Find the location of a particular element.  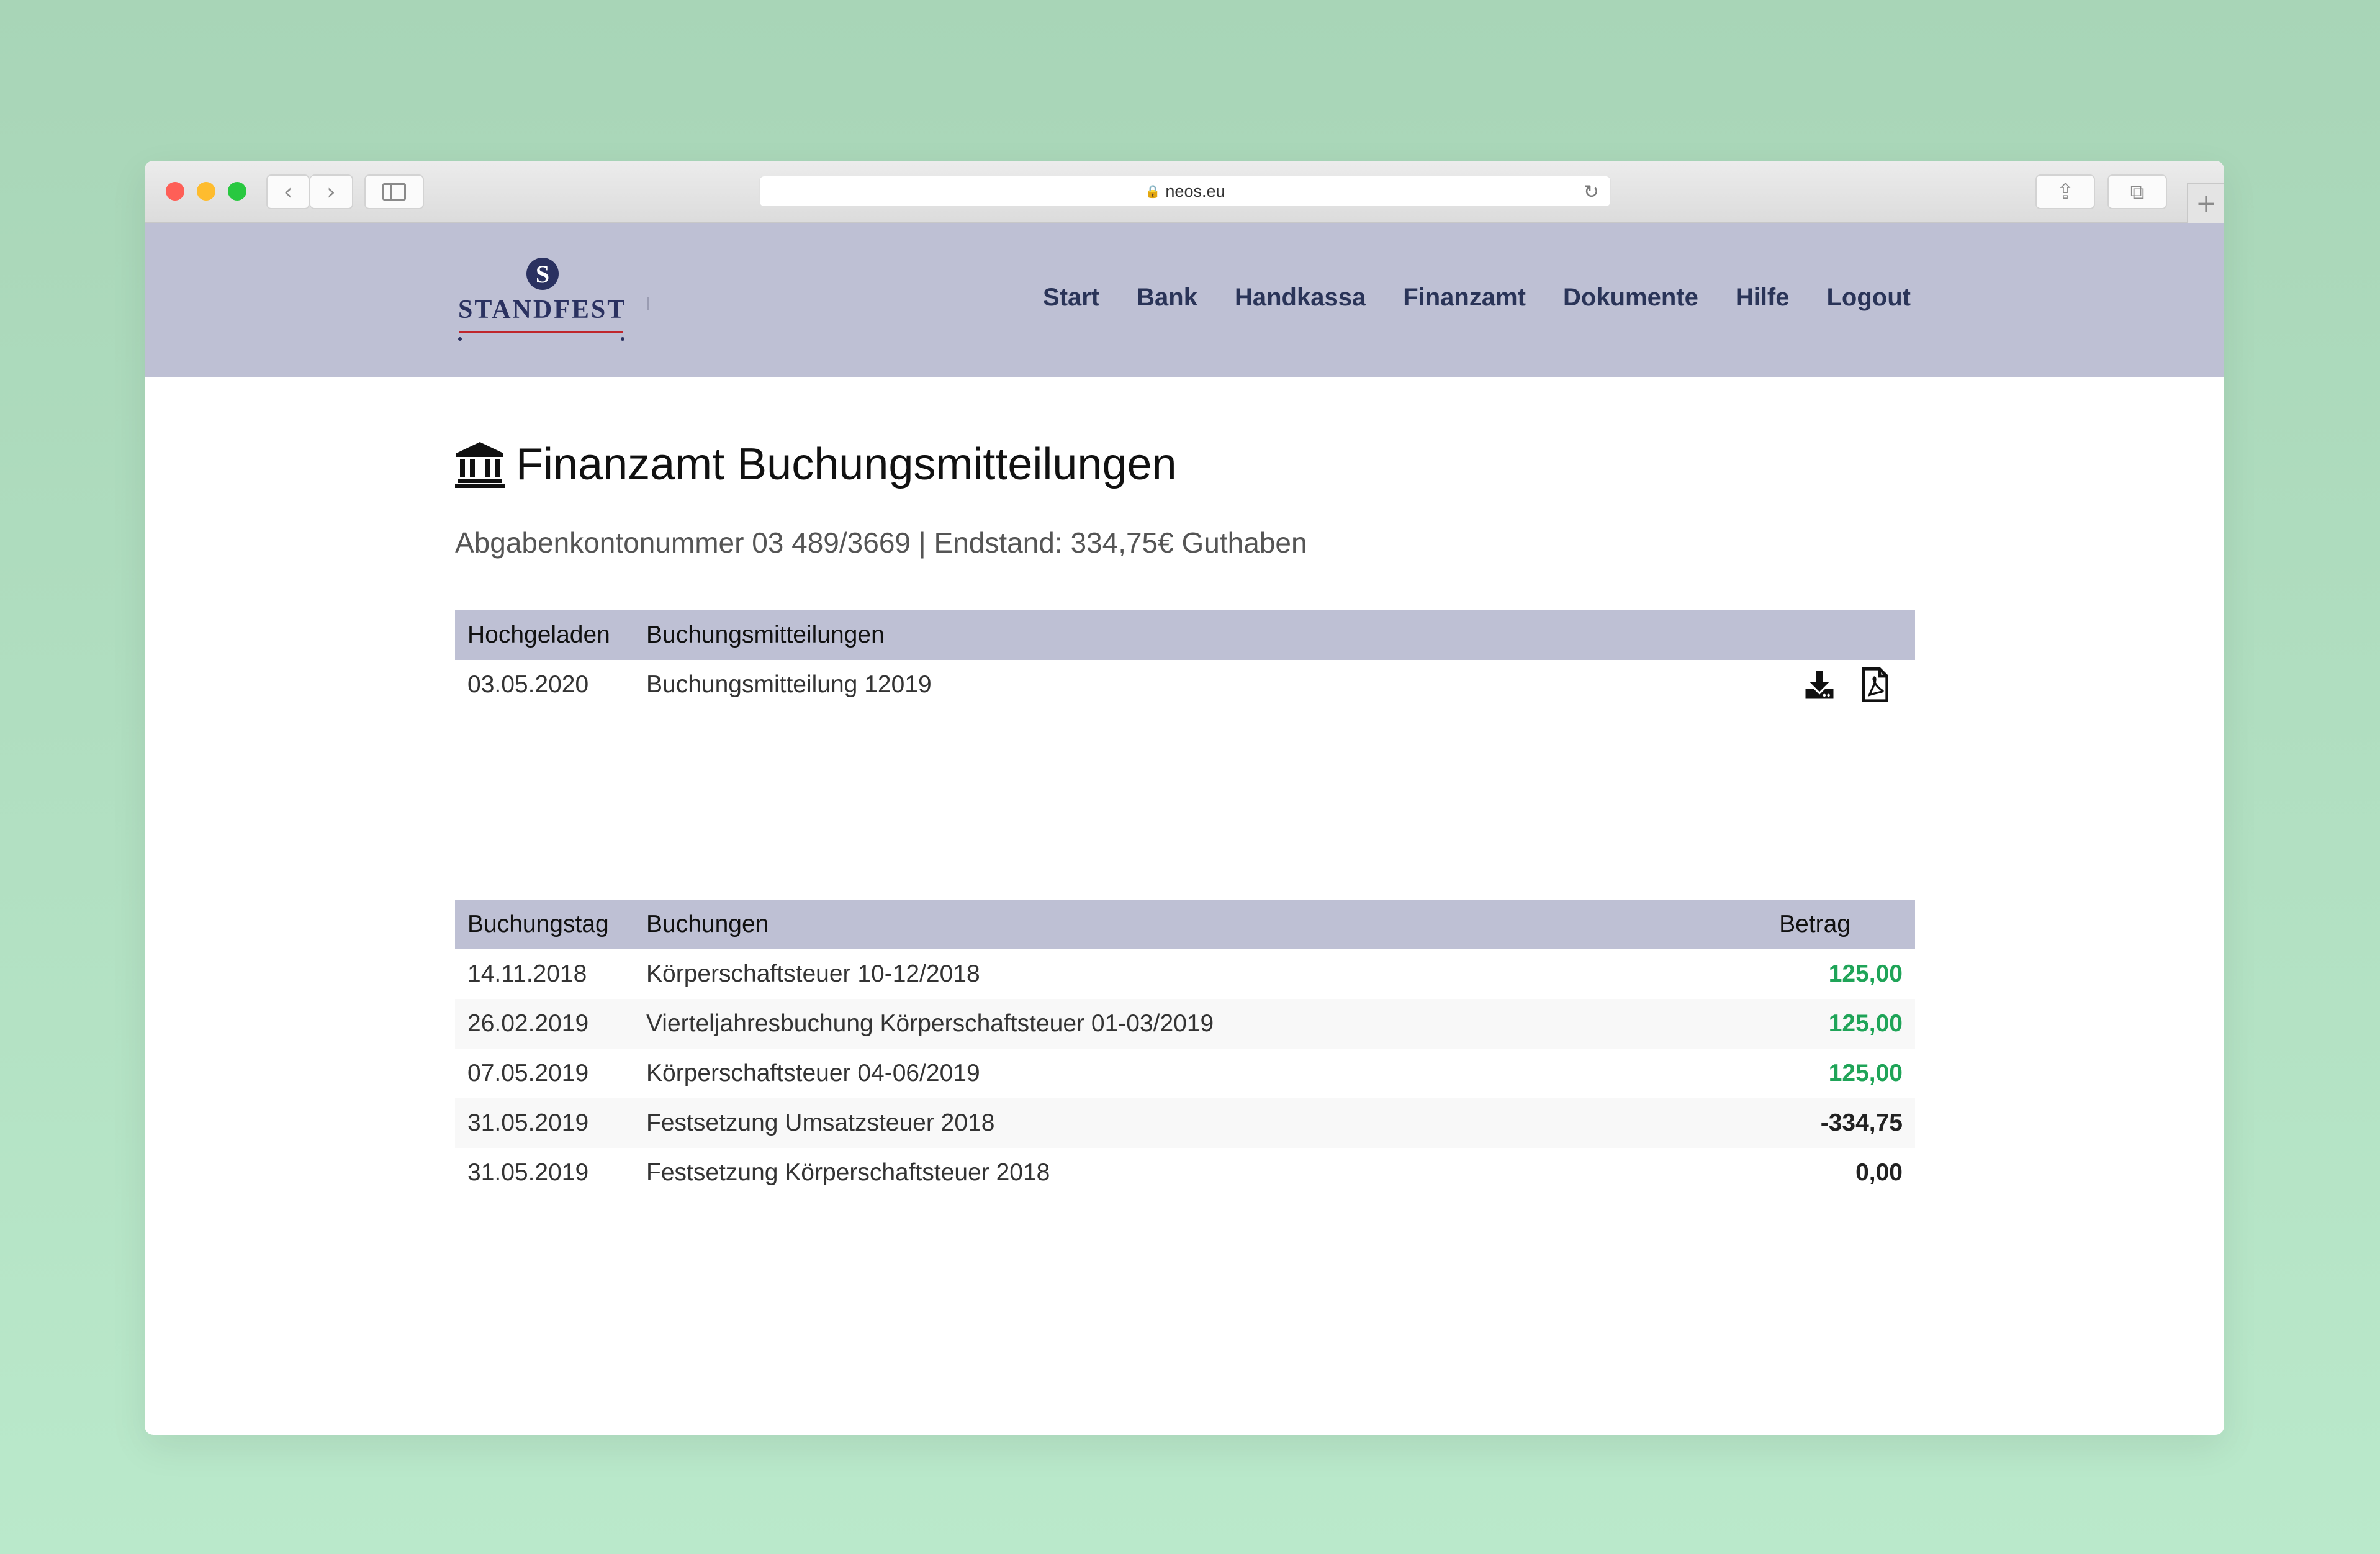

sidebar-toggle-button is located at coordinates (394, 191).